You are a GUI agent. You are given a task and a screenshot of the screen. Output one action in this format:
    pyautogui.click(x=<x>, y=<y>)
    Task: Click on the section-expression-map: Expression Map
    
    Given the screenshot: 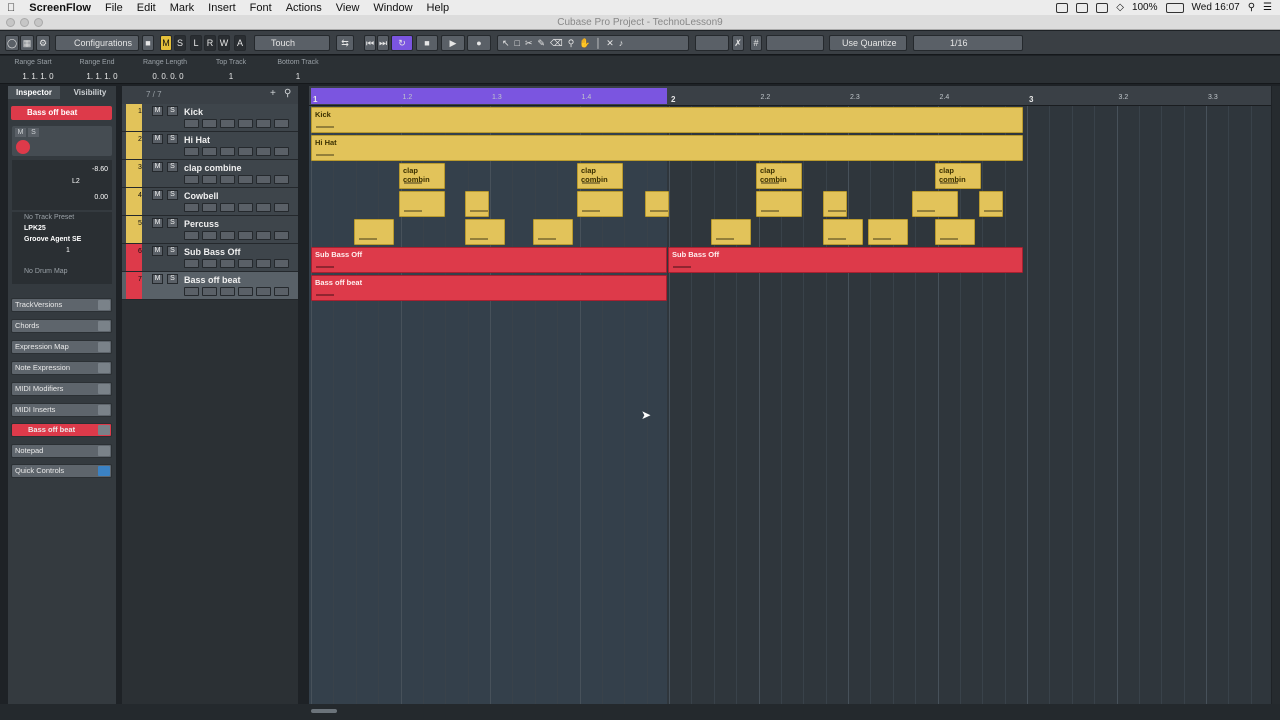 What is the action you would take?
    pyautogui.click(x=61, y=347)
    